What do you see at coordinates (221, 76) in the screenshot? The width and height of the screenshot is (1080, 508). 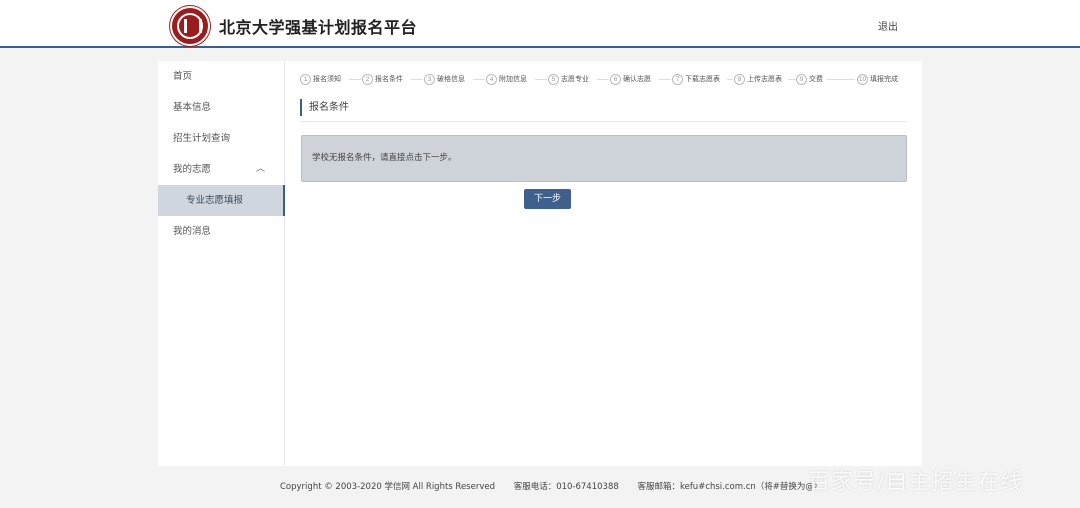 I see `sidebar-item-home: 首页` at bounding box center [221, 76].